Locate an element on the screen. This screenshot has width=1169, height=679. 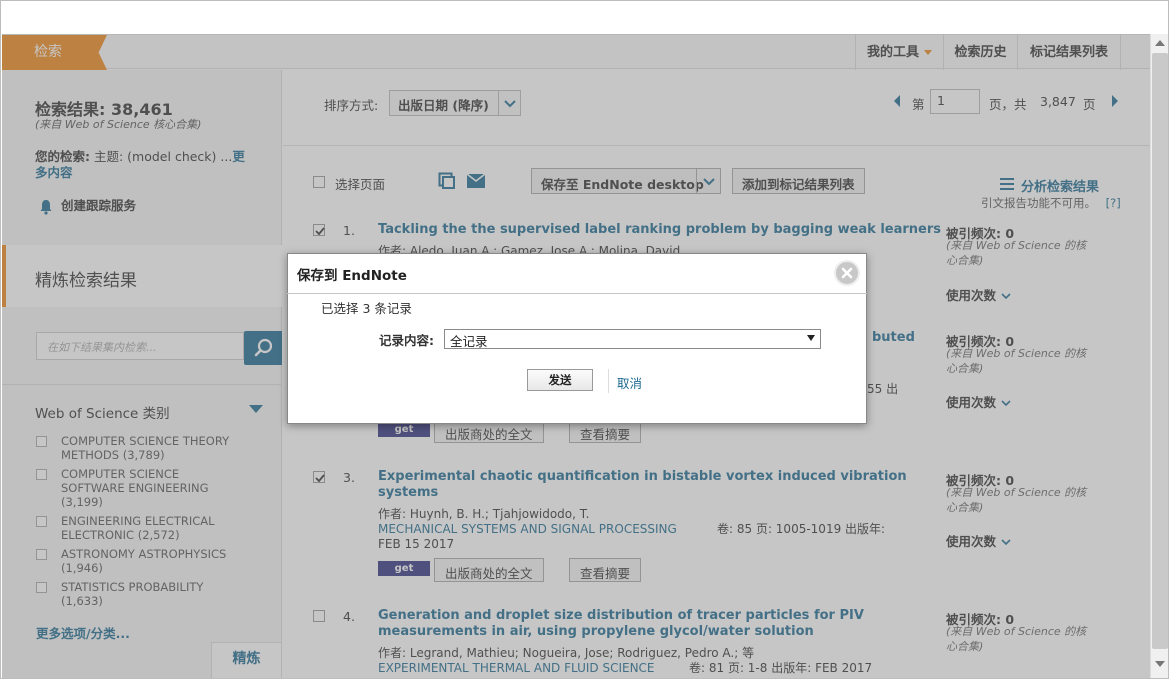
close-icon is located at coordinates (847, 273).